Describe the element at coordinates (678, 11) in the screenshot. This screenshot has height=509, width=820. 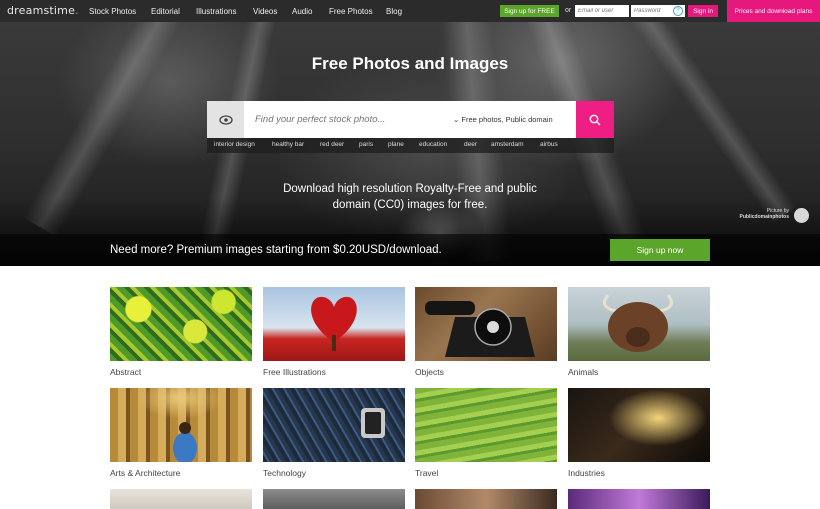
I see `help-icon: ?` at that location.